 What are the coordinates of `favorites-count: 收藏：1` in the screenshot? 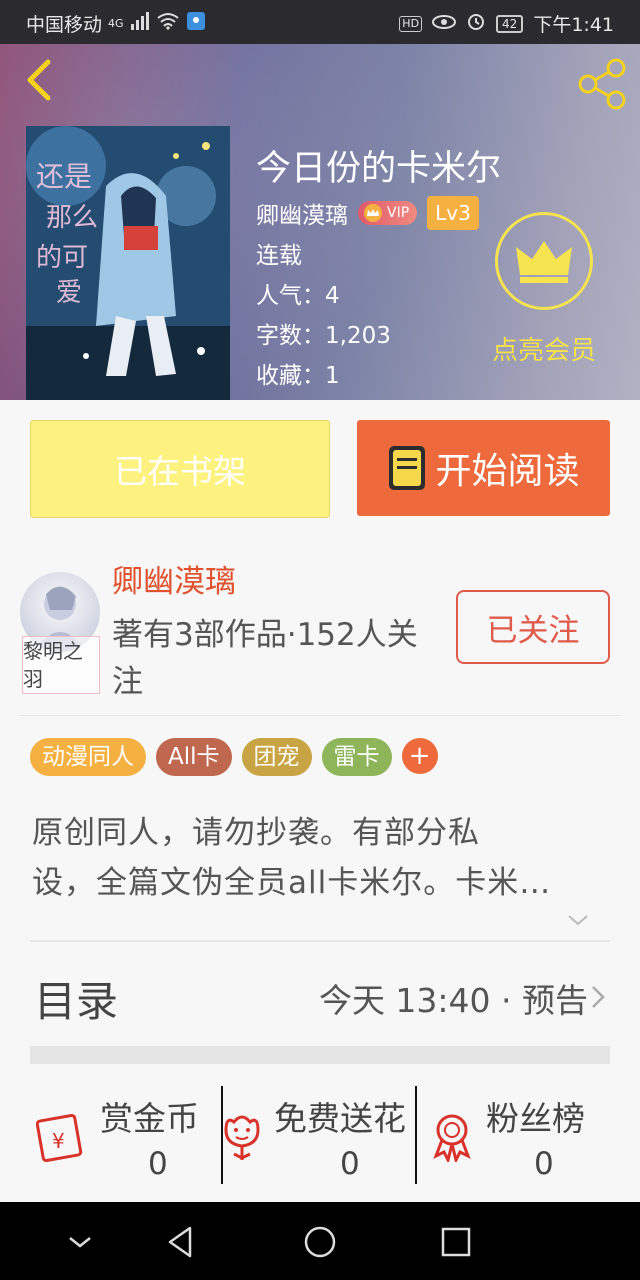 It's located at (298, 376).